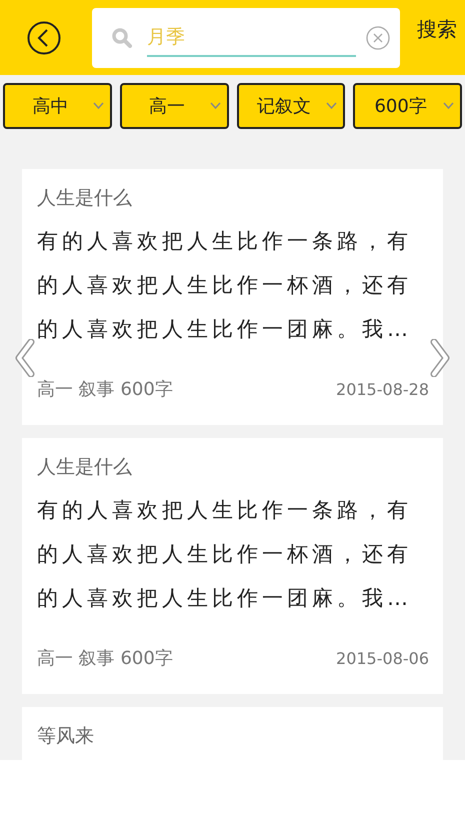 Image resolution: width=465 pixels, height=827 pixels. I want to click on article-title: 等风来, so click(66, 736).